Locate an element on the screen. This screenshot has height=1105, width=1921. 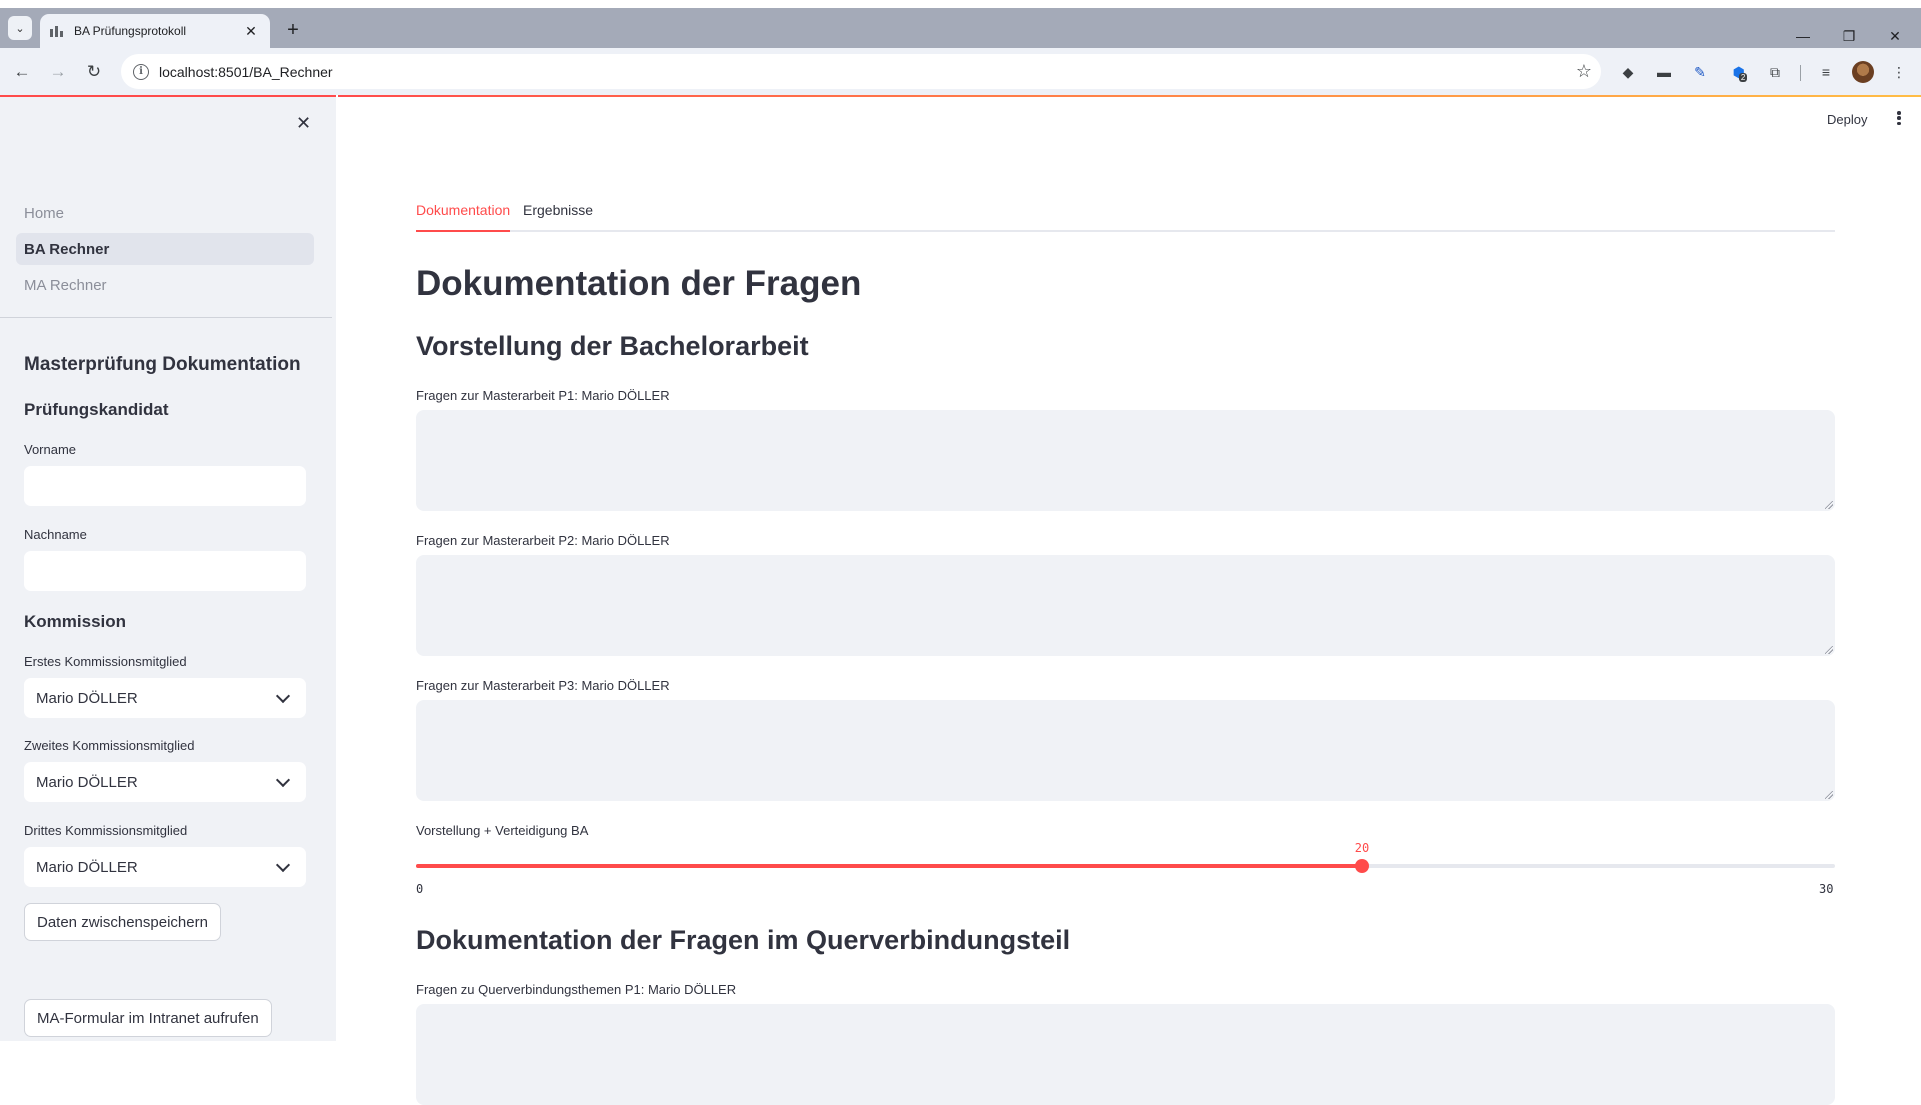
sidebar-close-icon: ✕ is located at coordinates (303, 123).